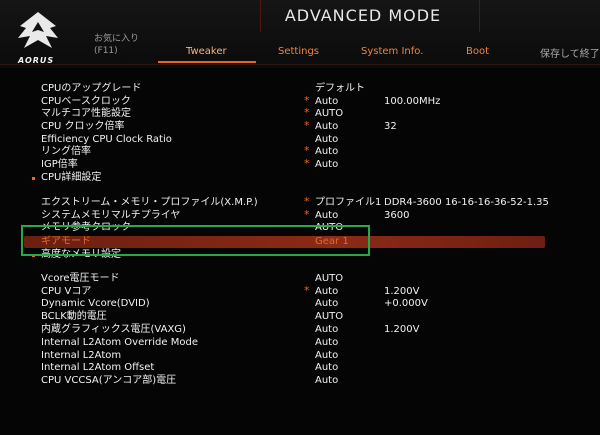  I want to click on setting-current-reading: DDR4-3600 16-16-16-36-52-1.35, so click(466, 202).